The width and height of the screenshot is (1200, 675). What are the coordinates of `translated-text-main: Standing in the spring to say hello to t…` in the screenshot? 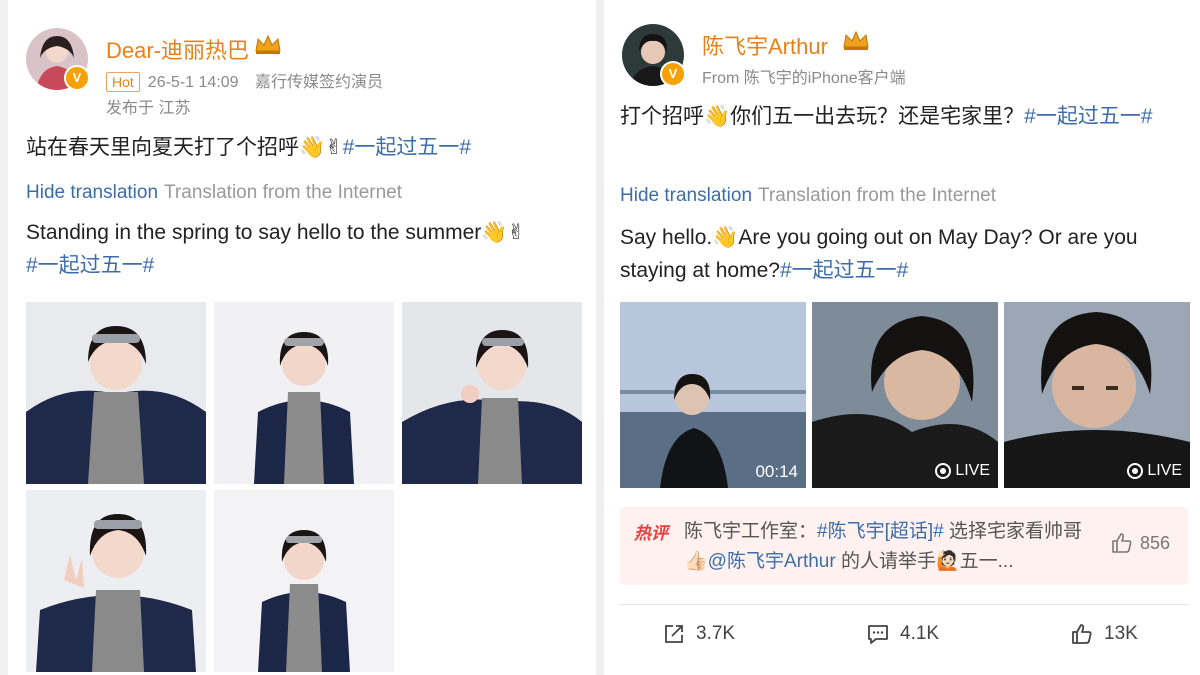 It's located at (275, 232).